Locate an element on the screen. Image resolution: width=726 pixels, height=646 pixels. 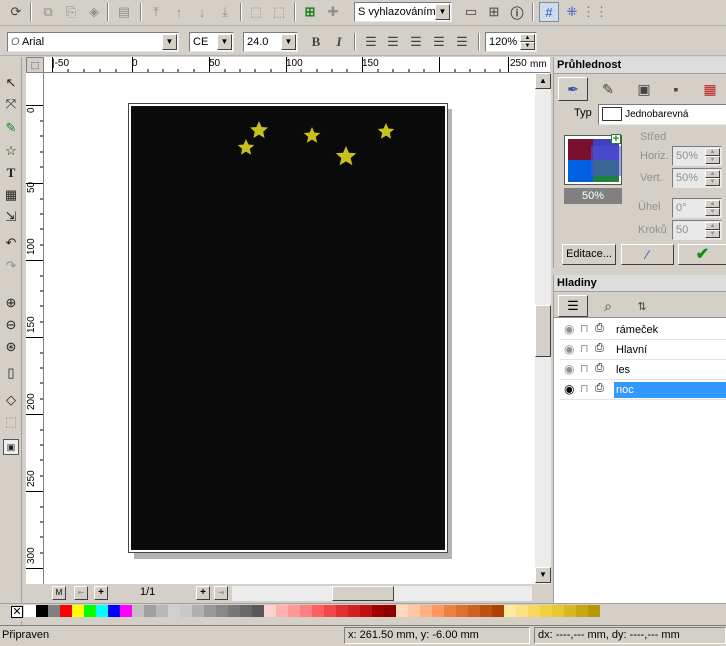
lock-icon: ⊓ is located at coordinates (584, 388).